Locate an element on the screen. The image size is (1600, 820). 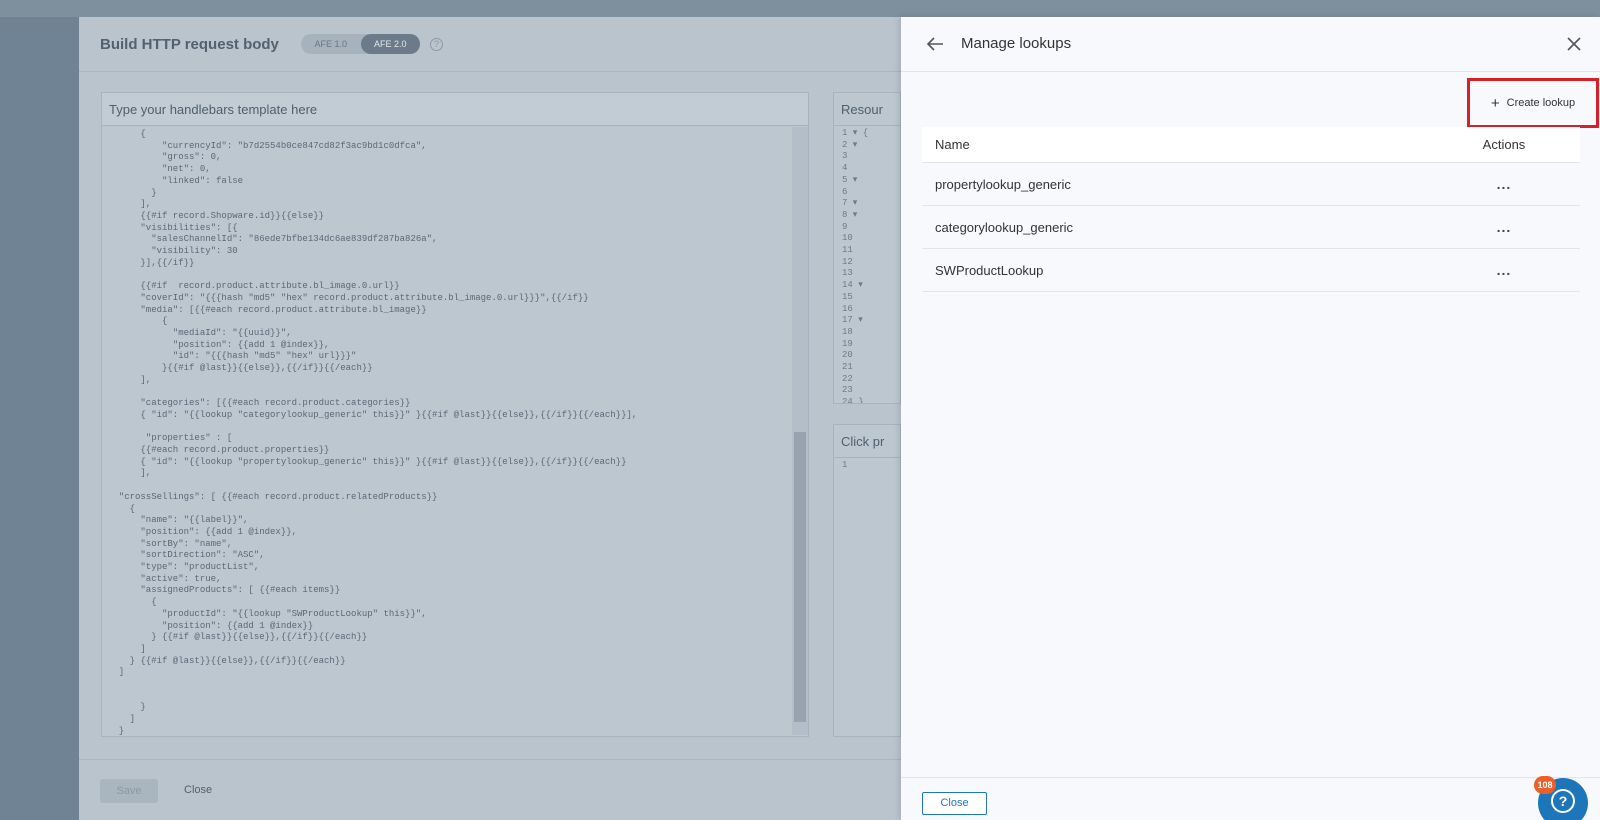
actions-column-header: Actions is located at coordinates (1504, 144).